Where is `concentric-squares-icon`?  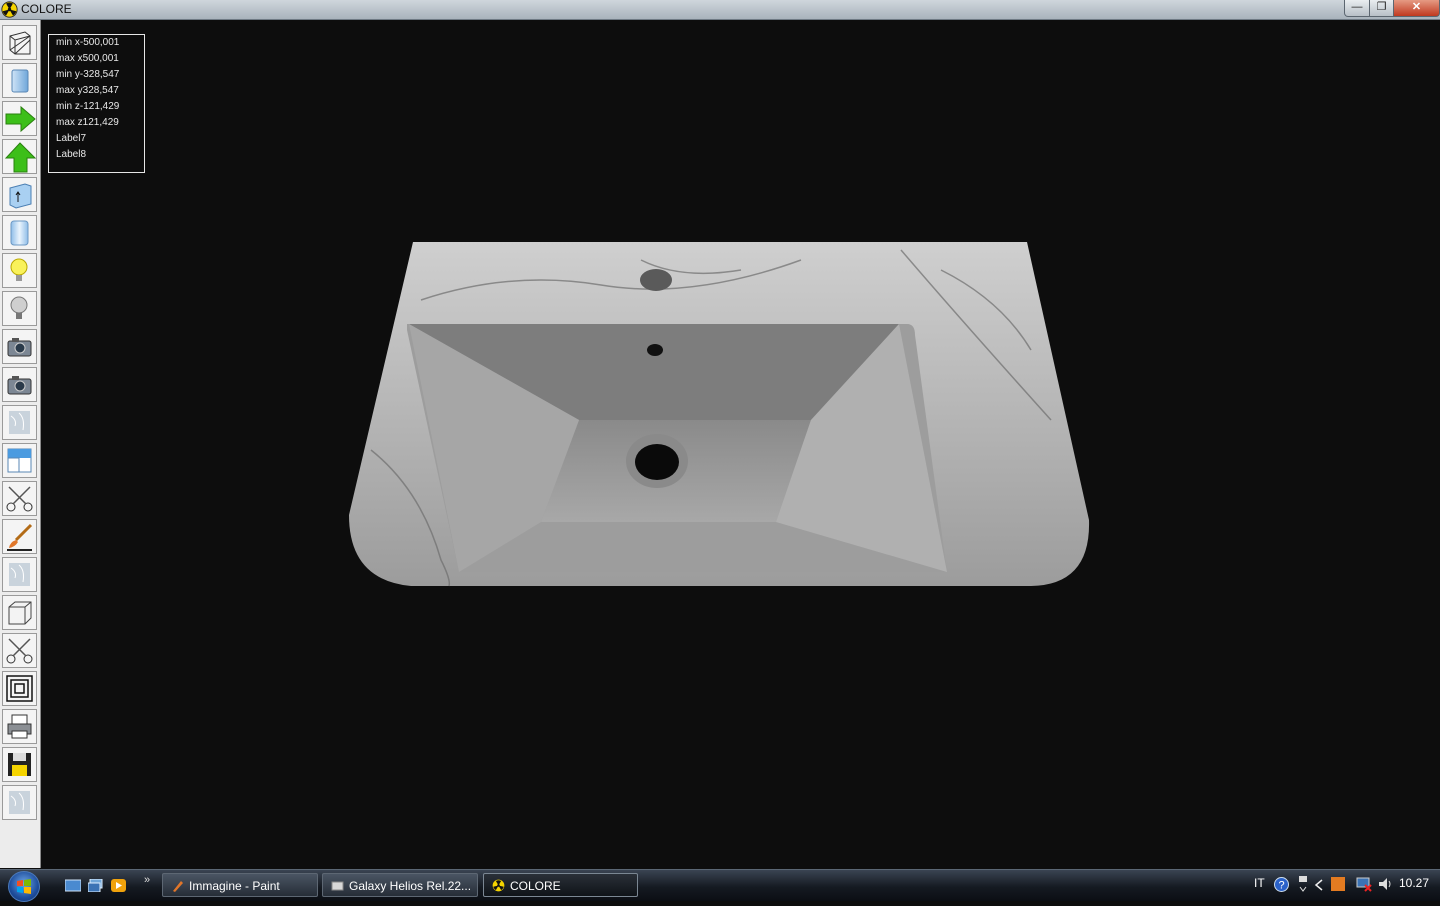
concentric-squares-icon is located at coordinates (19, 688).